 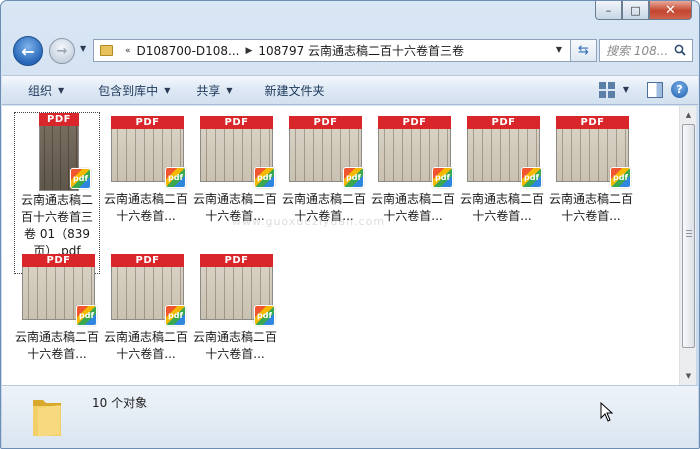 I want to click on back-button: ←, so click(x=28, y=51).